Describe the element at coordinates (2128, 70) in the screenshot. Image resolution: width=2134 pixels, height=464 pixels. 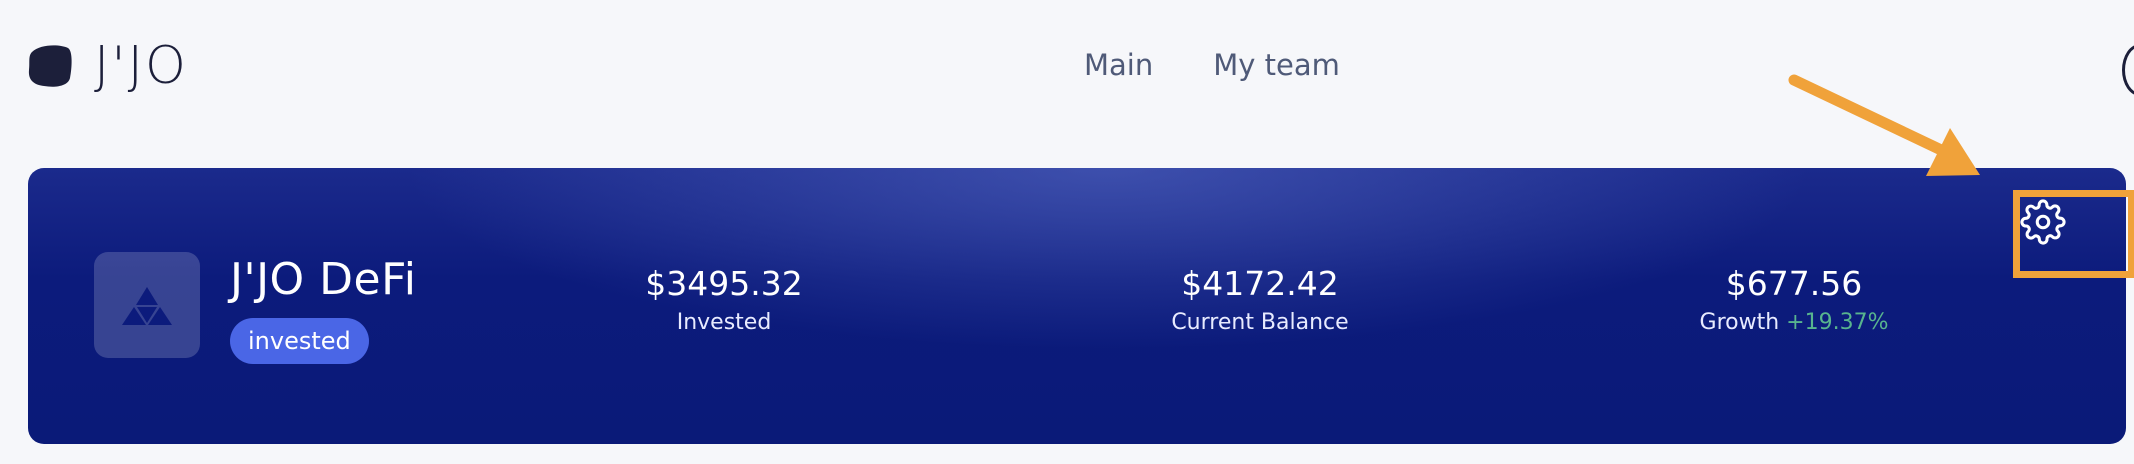
I see `profile-avatar` at that location.